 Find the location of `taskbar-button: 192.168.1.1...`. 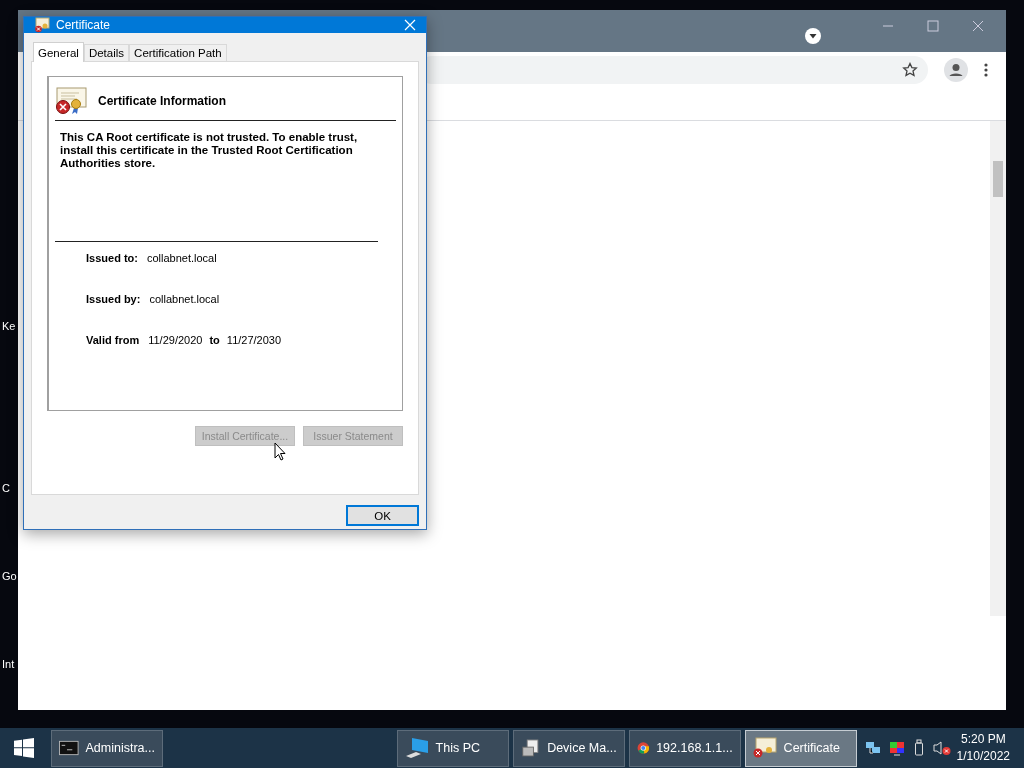

taskbar-button: 192.168.1.1... is located at coordinates (684, 748).